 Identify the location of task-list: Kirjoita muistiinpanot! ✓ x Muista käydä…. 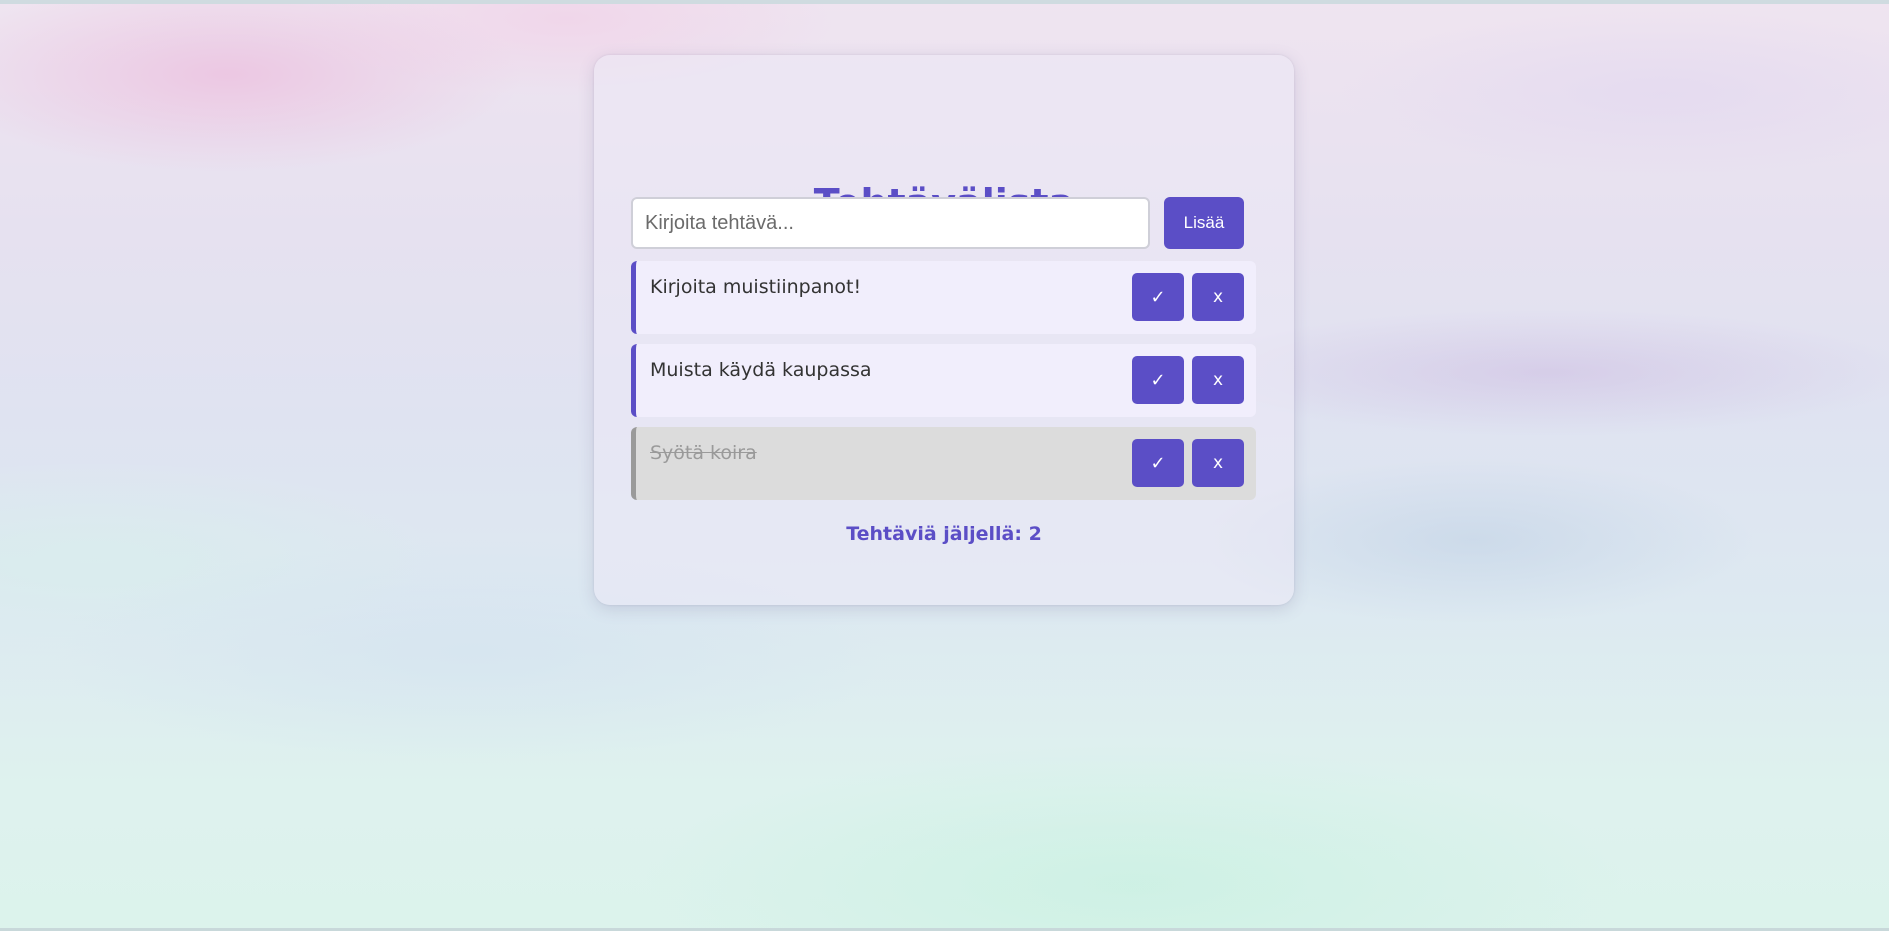
(943, 385).